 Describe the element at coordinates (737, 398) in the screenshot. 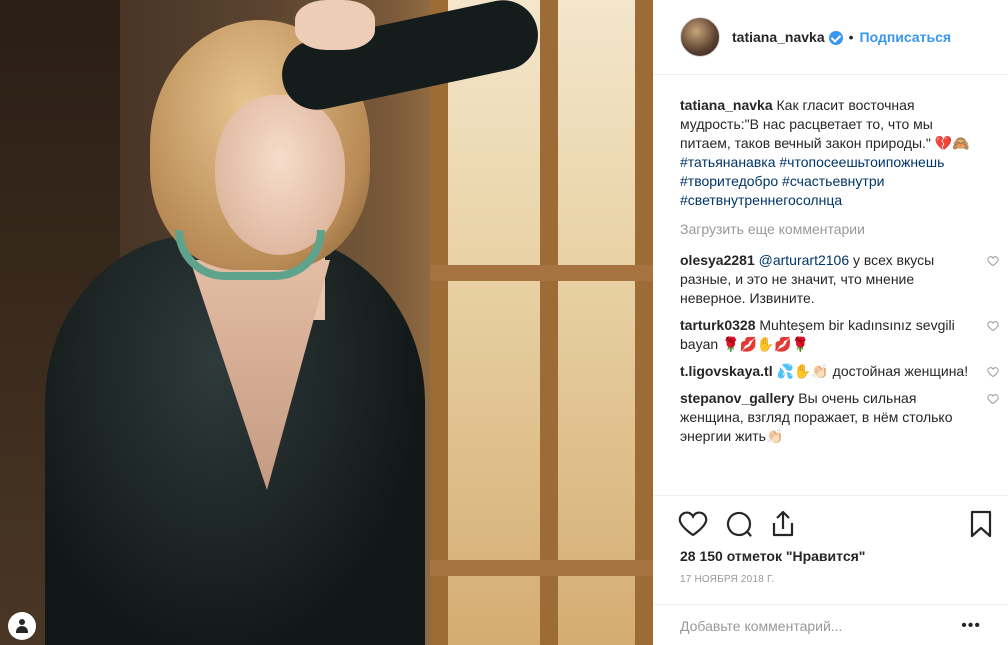

I see `comment-username: stepanov_gallery` at that location.